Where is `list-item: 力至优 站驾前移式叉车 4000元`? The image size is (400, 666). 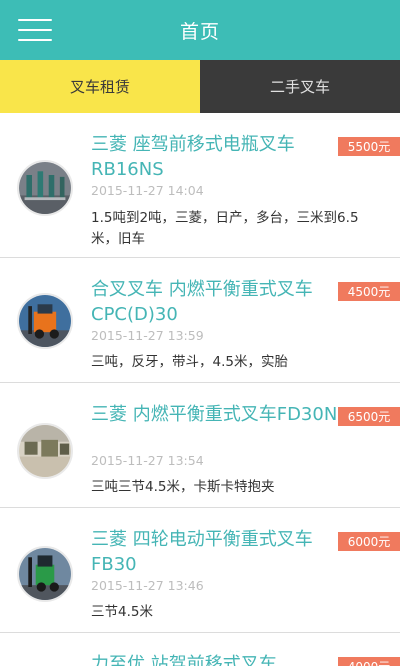
list-item: 力至优 站驾前移式叉车 4000元 is located at coordinates (200, 649).